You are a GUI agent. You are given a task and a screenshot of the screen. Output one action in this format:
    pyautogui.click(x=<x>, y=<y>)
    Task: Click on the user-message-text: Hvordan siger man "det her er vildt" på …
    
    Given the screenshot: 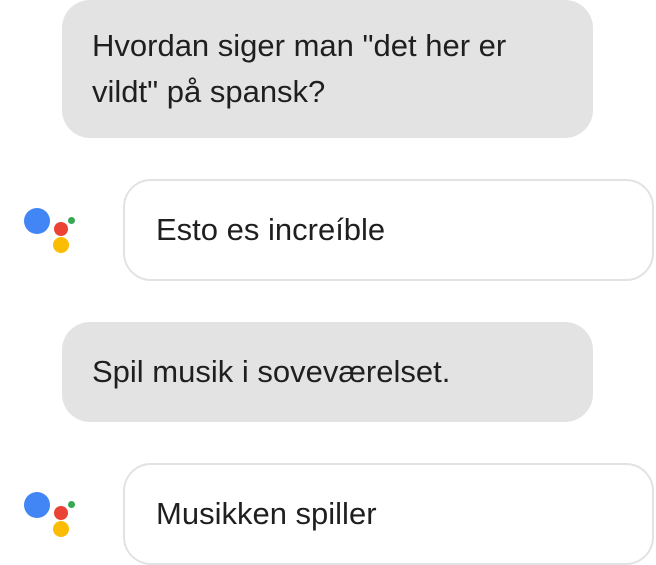 What is the action you would take?
    pyautogui.click(x=299, y=68)
    